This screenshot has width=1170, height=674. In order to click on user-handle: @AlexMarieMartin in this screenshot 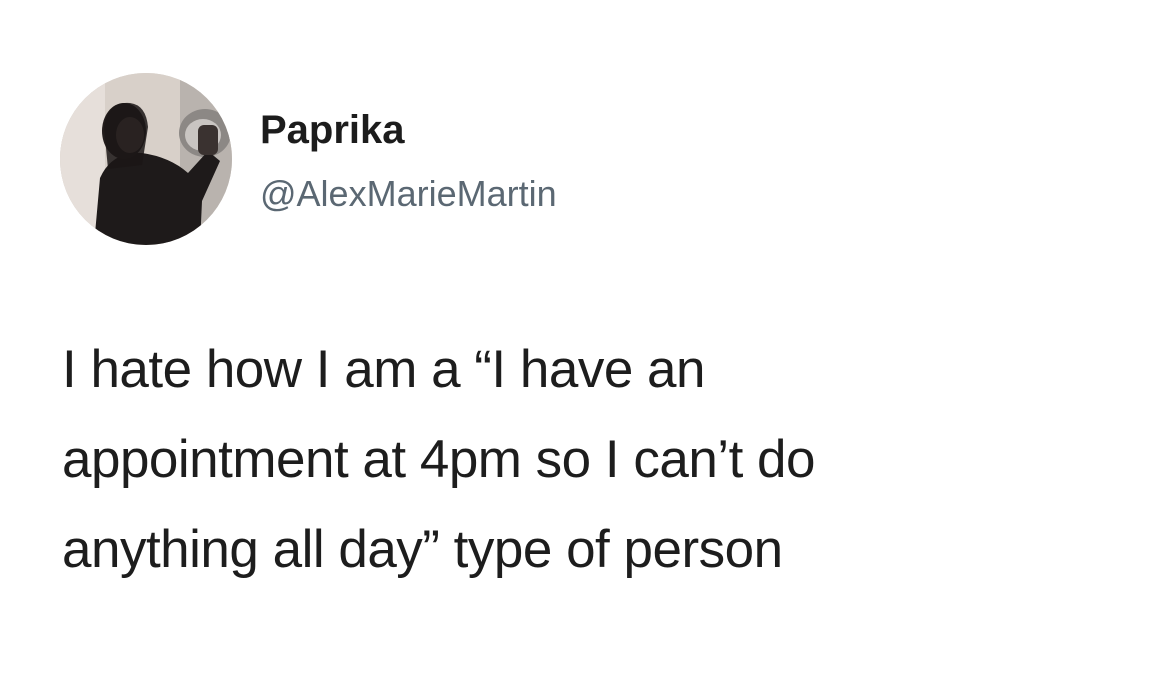, I will do `click(408, 194)`.